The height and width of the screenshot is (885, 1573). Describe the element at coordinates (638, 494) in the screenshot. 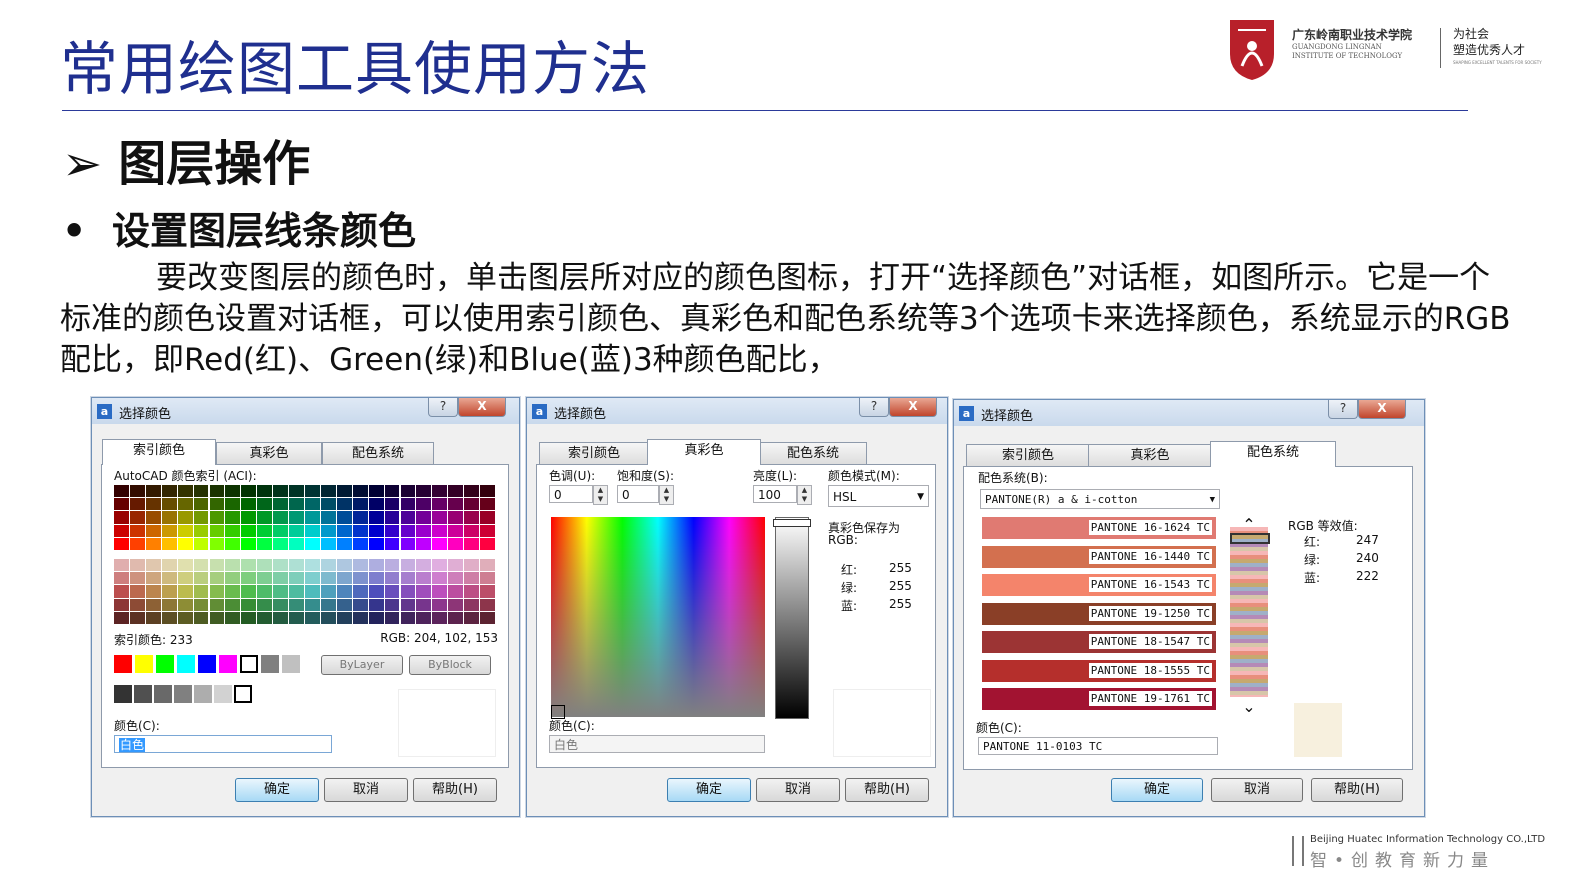

I see `saturation-input: 0` at that location.